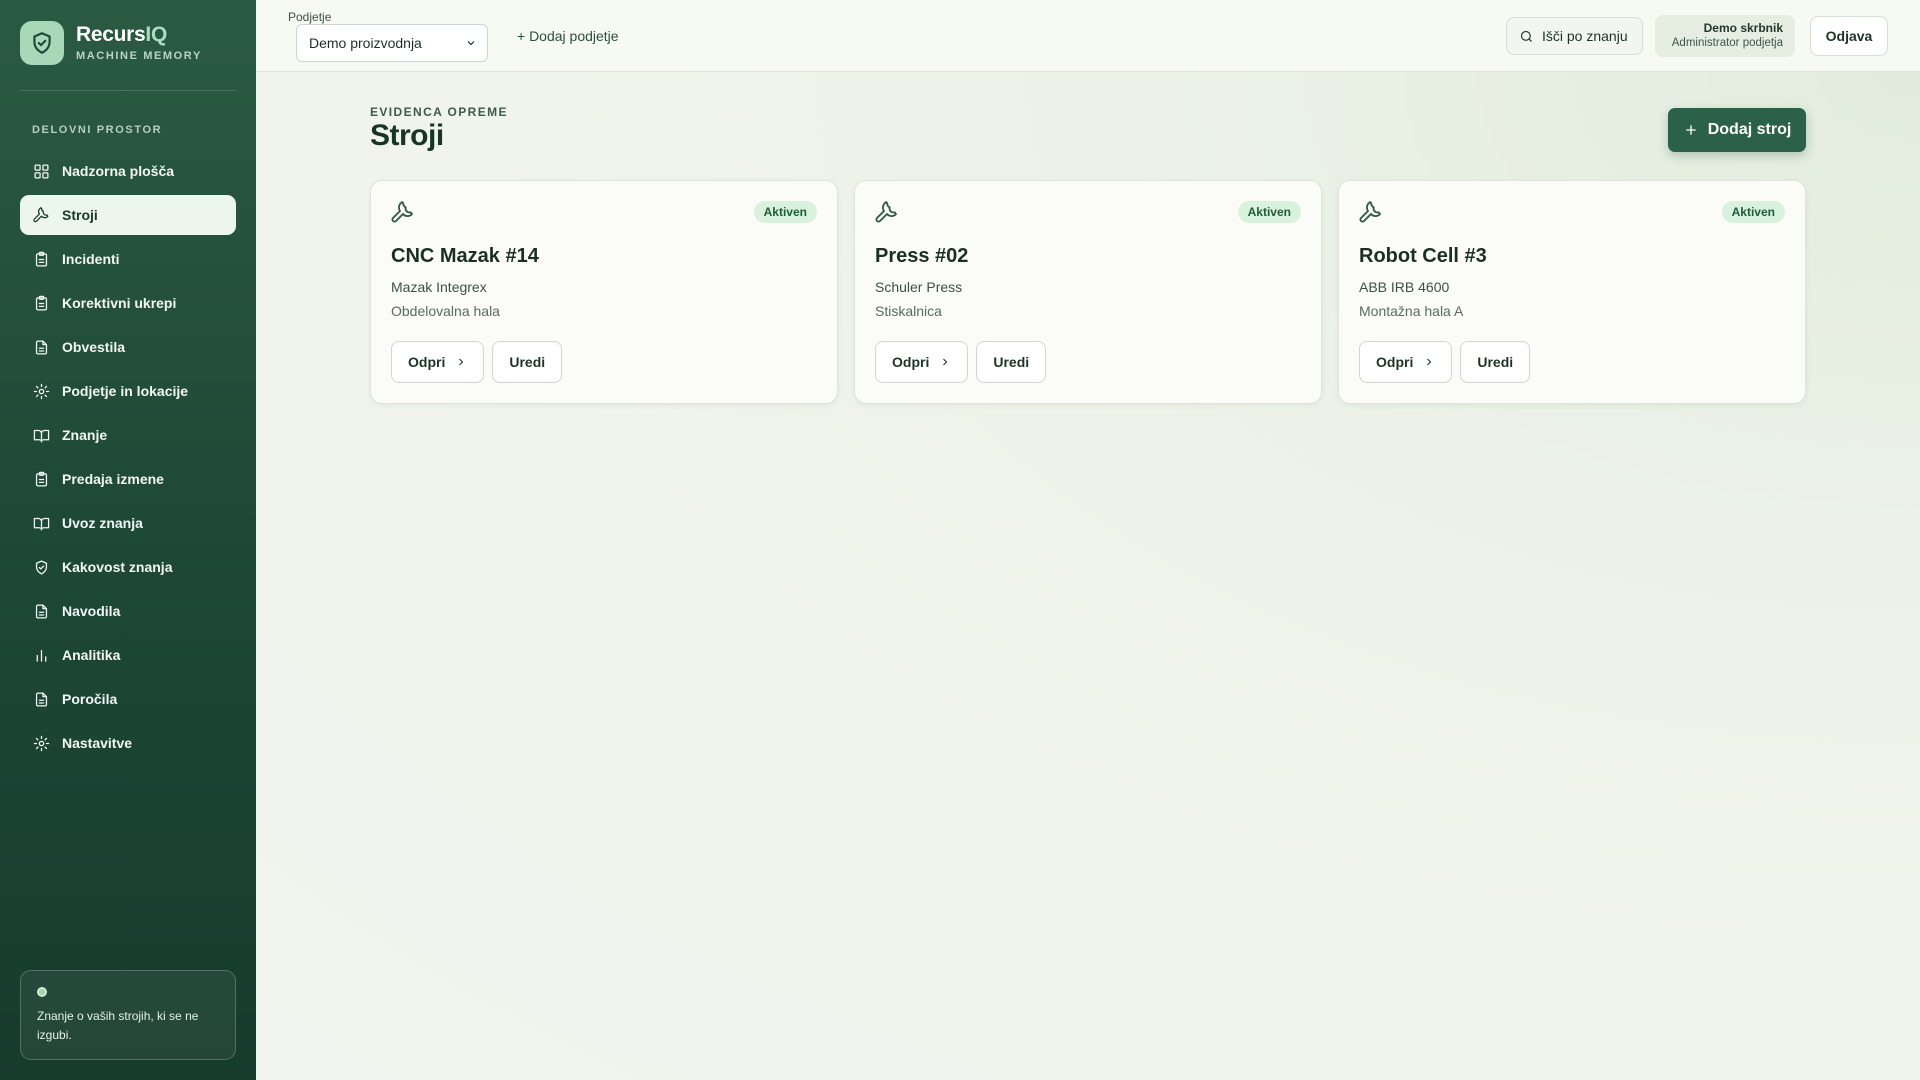 This screenshot has width=1920, height=1080. Describe the element at coordinates (568, 36) in the screenshot. I see `add-company-link: + Dodaj podjetje` at that location.